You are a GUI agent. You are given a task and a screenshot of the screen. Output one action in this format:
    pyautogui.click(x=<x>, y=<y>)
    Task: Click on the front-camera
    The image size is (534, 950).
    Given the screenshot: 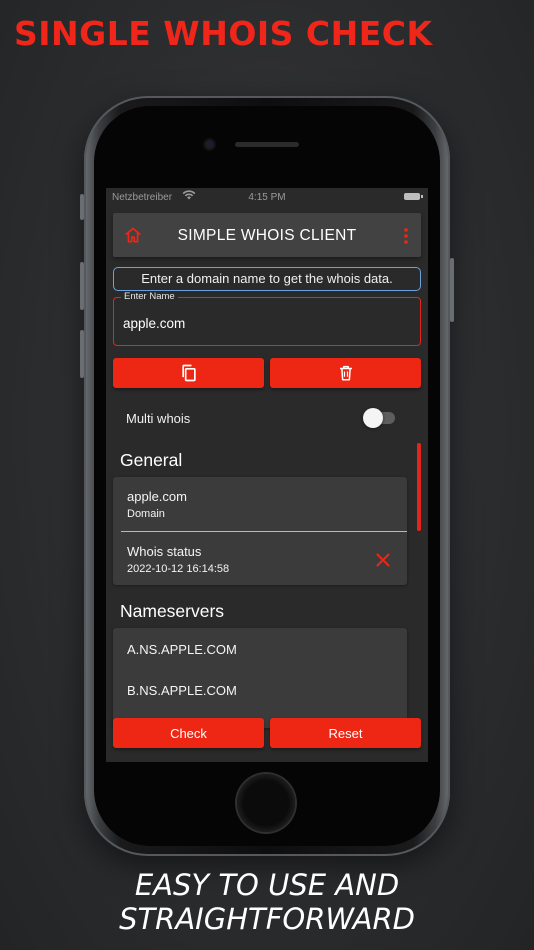 What is the action you would take?
    pyautogui.click(x=209, y=144)
    